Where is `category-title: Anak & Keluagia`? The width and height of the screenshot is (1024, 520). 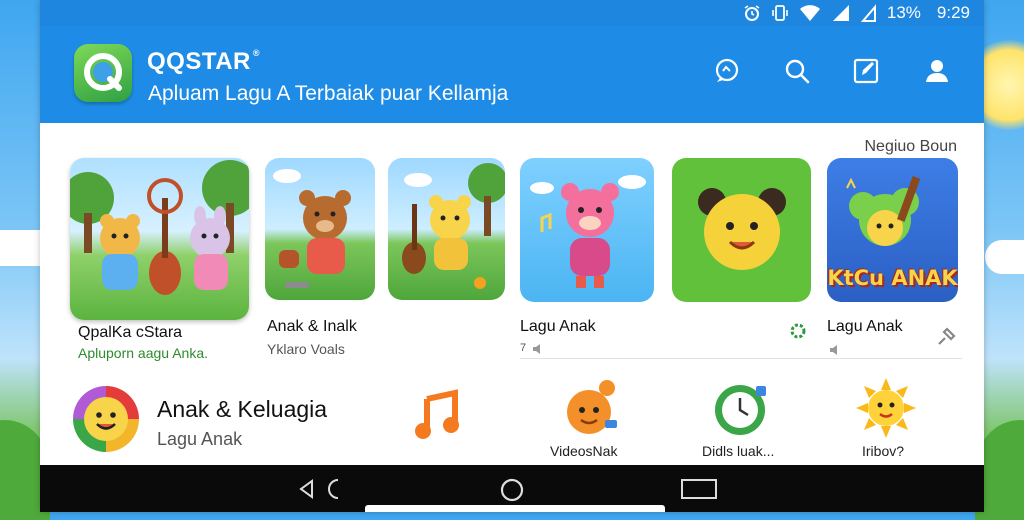 category-title: Anak & Keluagia is located at coordinates (242, 409).